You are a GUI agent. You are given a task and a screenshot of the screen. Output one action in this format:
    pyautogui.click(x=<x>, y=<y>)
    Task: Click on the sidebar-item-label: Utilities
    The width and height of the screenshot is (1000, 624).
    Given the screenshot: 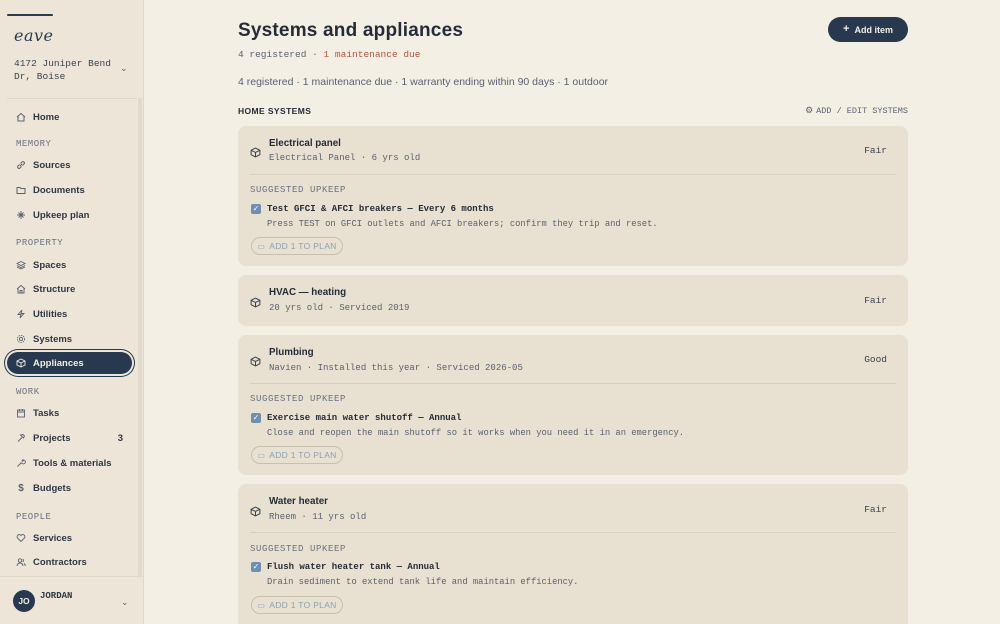 What is the action you would take?
    pyautogui.click(x=50, y=314)
    